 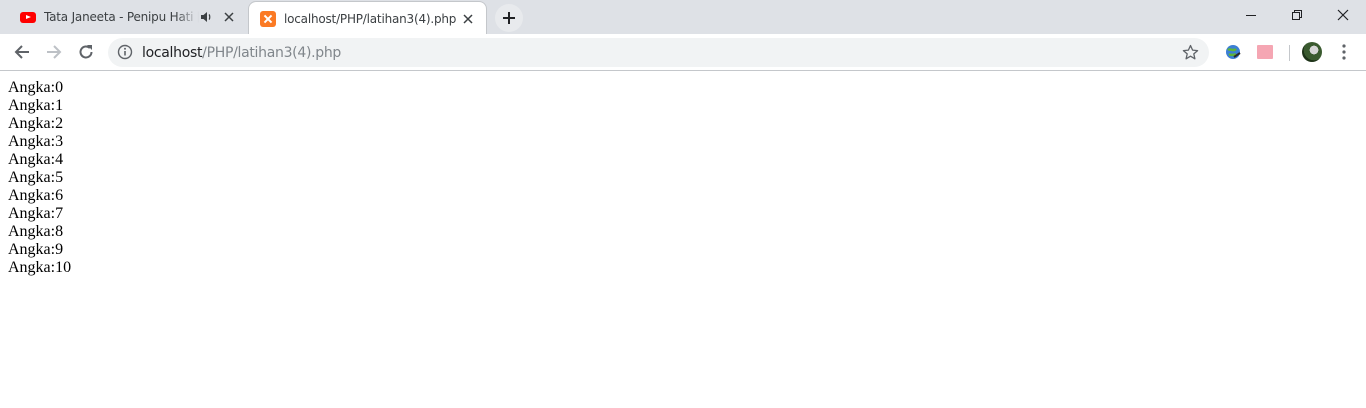 I want to click on url-path: /PHP/latihan3(4).php, so click(x=272, y=53).